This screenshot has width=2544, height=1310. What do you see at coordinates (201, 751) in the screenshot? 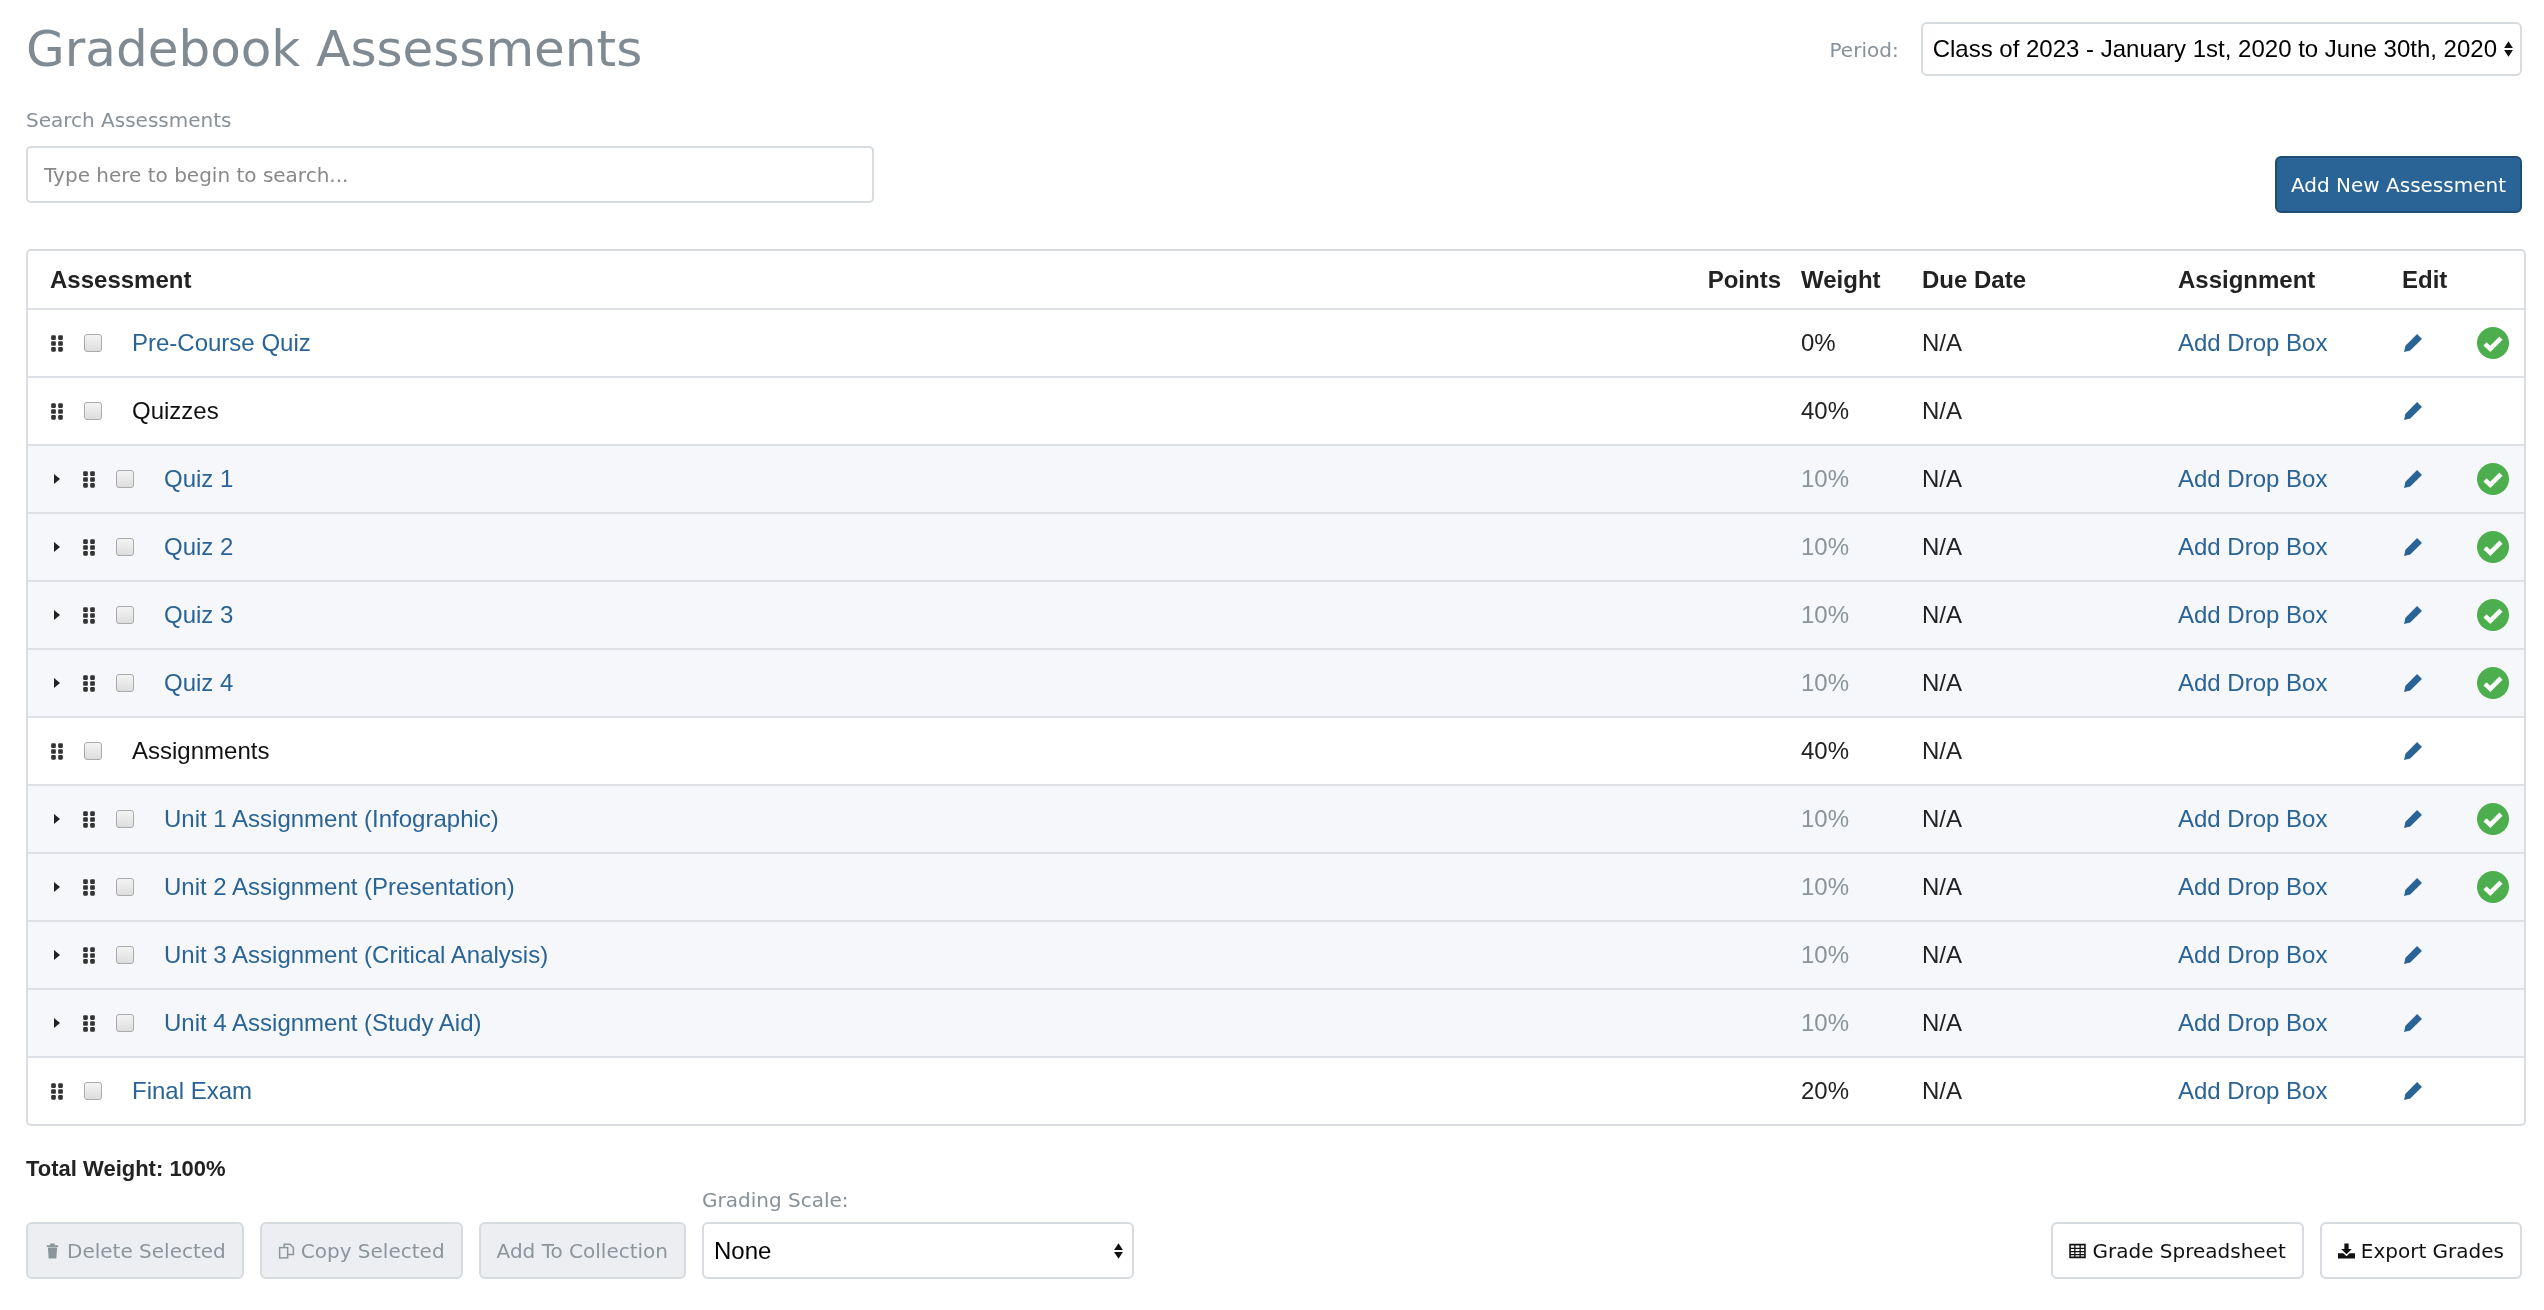
I see `group-name: Assignments` at bounding box center [201, 751].